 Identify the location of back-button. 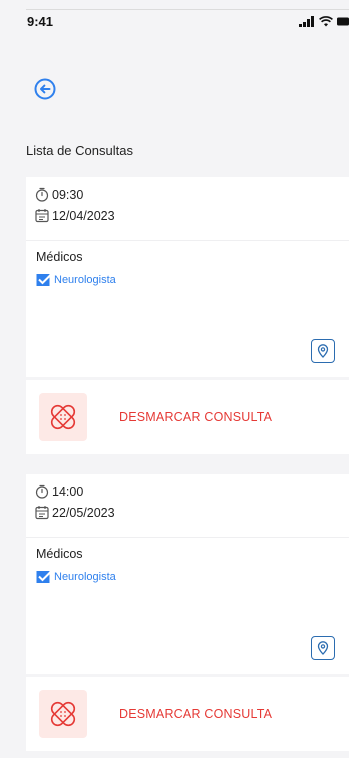
(45, 89).